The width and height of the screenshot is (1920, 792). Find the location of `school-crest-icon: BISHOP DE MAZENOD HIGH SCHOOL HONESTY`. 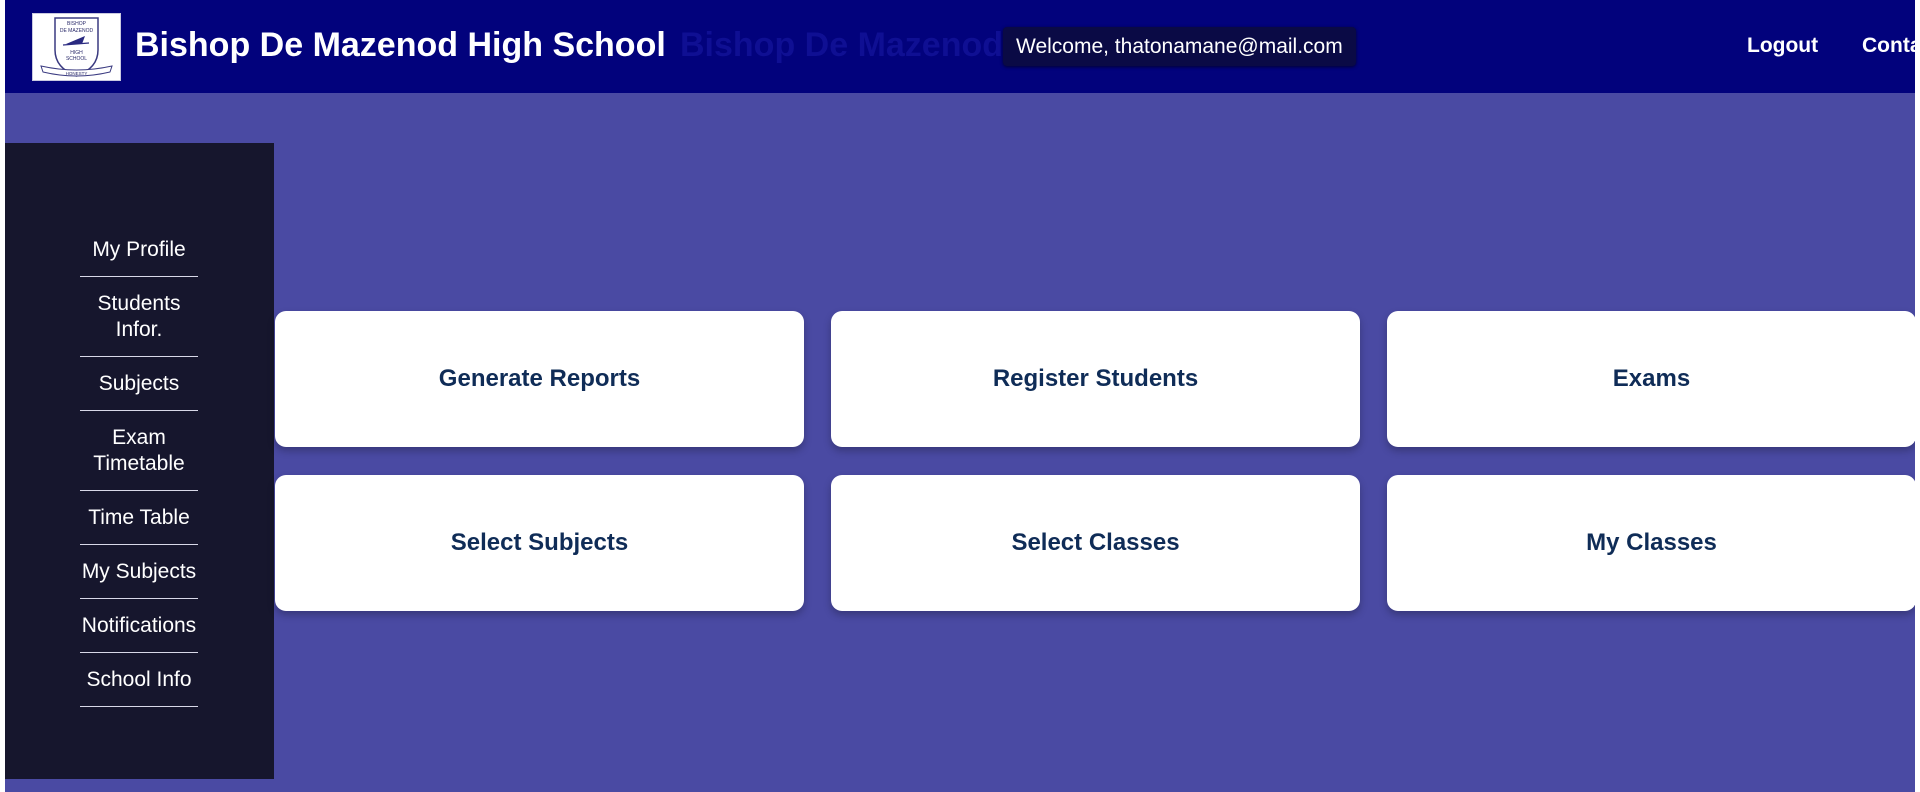

school-crest-icon: BISHOP DE MAZENOD HIGH SCHOOL HONESTY is located at coordinates (76, 47).